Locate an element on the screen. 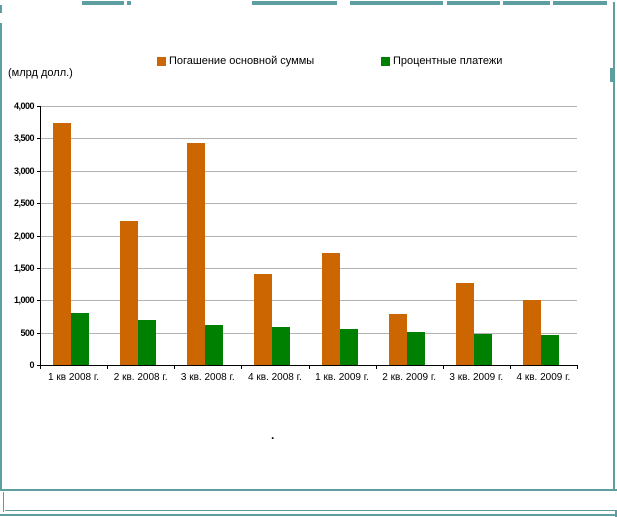 The height and width of the screenshot is (517, 617). legend-swatch-interest is located at coordinates (385, 61).